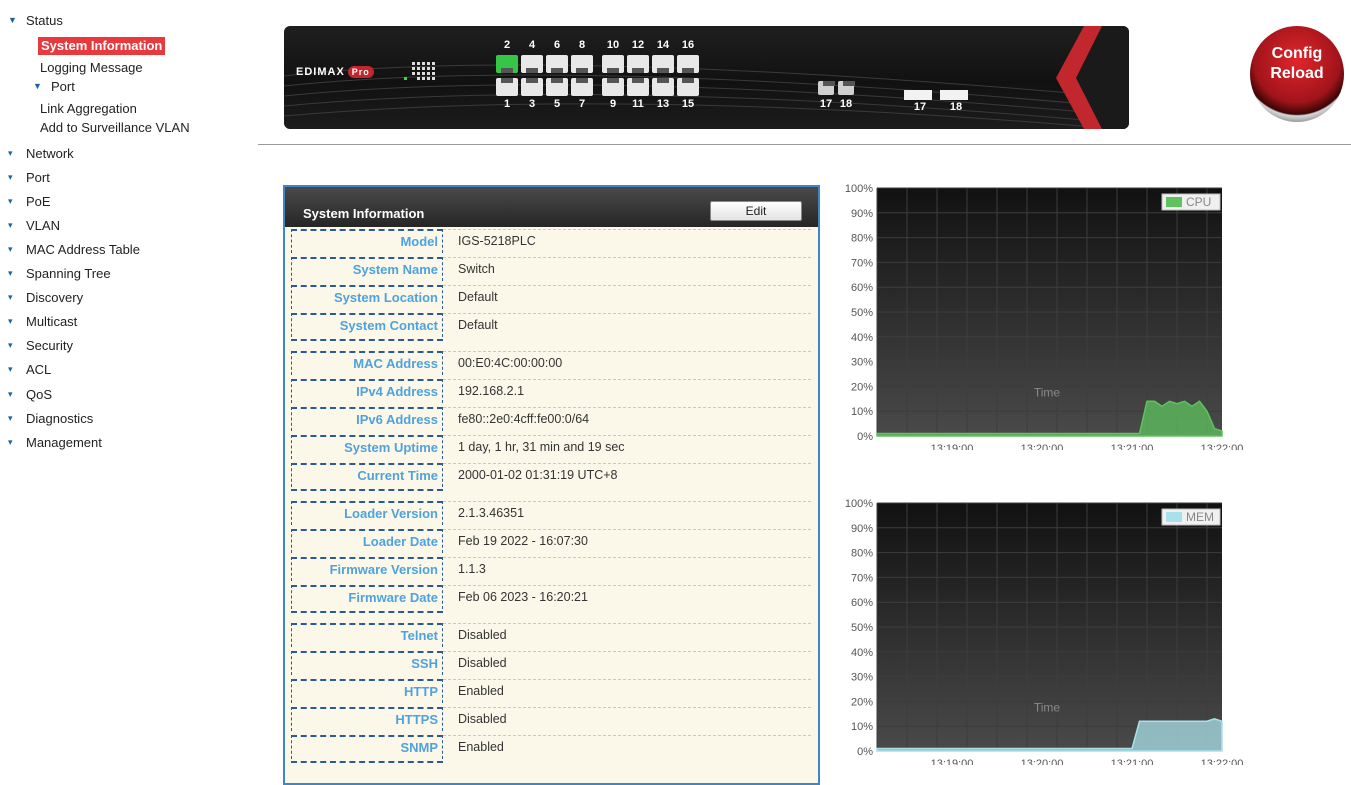 This screenshot has height=785, width=1351. I want to click on info-row-ipv4-address: IPv4 Address 192.168.2.1, so click(551, 391).